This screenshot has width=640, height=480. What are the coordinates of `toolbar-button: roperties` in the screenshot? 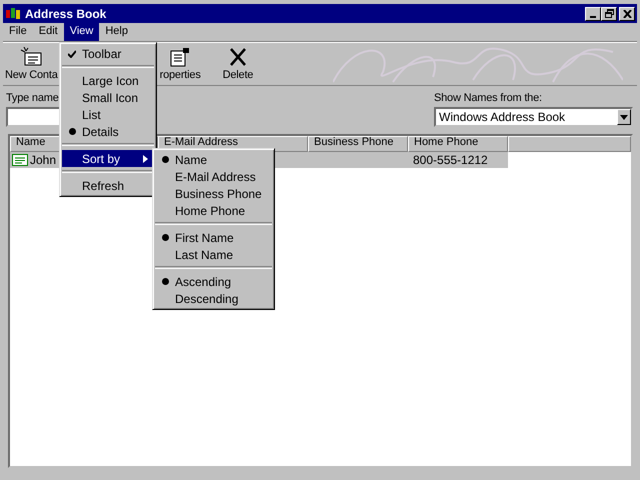 It's located at (180, 66).